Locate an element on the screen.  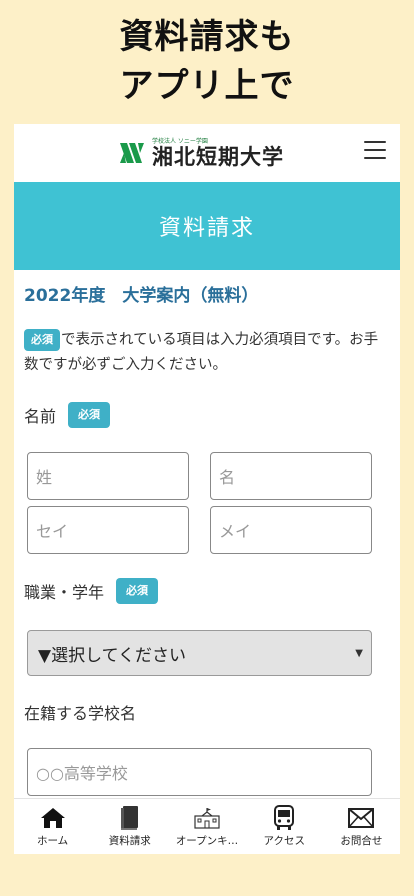
tab-access: アクセス is located at coordinates (284, 826).